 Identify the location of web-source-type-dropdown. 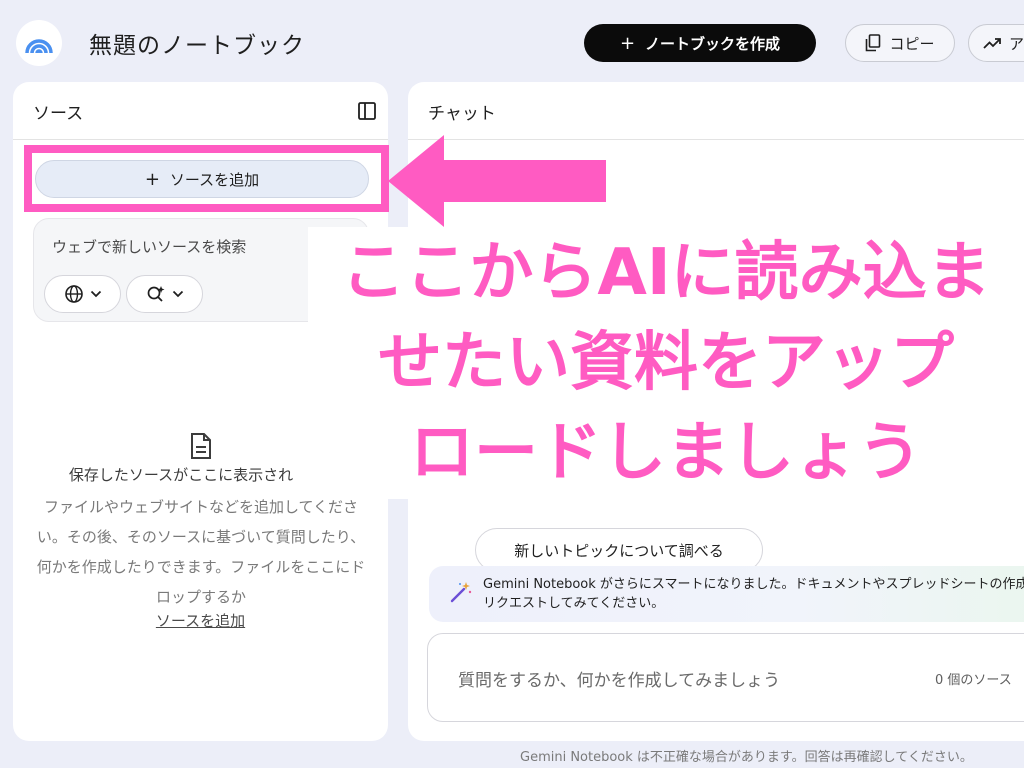
(82, 294).